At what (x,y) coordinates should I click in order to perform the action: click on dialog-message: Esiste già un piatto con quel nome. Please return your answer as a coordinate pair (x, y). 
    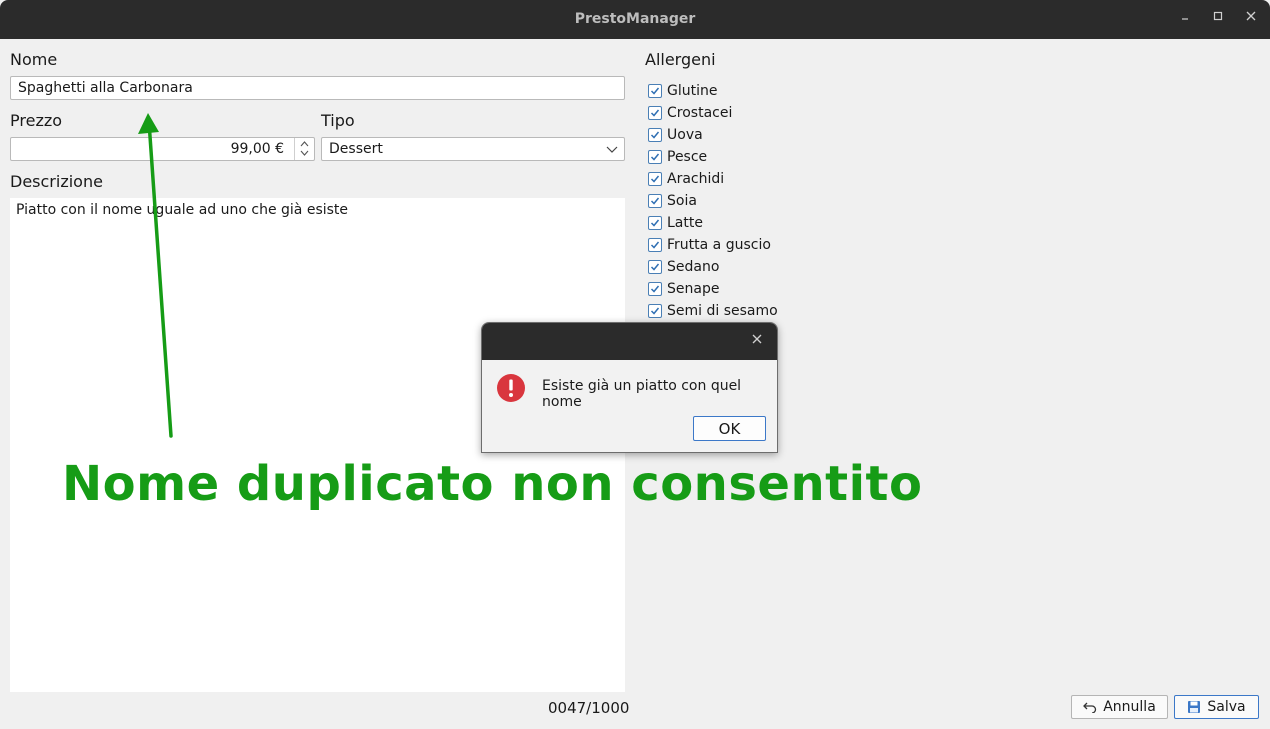
    Looking at the image, I should click on (642, 394).